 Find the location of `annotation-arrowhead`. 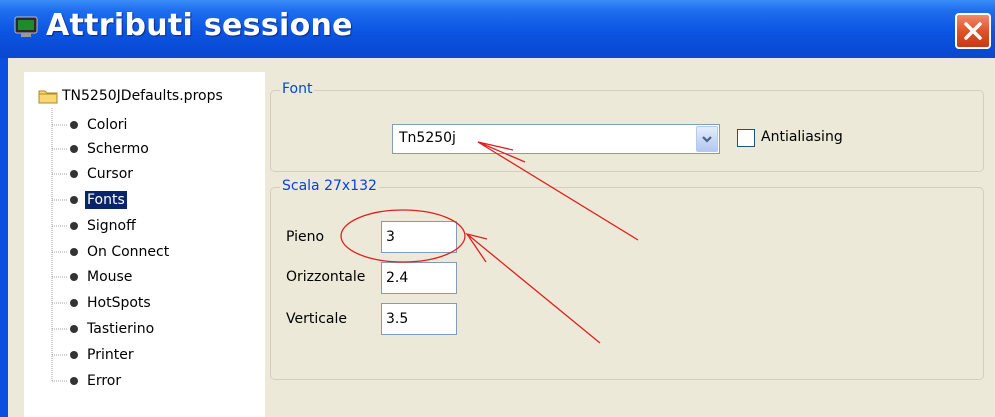

annotation-arrowhead is located at coordinates (501, 152).